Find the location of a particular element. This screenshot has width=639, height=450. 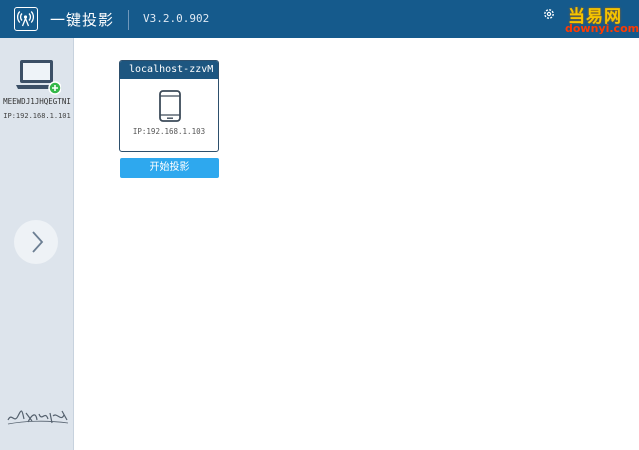

device-card: localhost-zzvM IP:192.168.1.103 is located at coordinates (169, 106).